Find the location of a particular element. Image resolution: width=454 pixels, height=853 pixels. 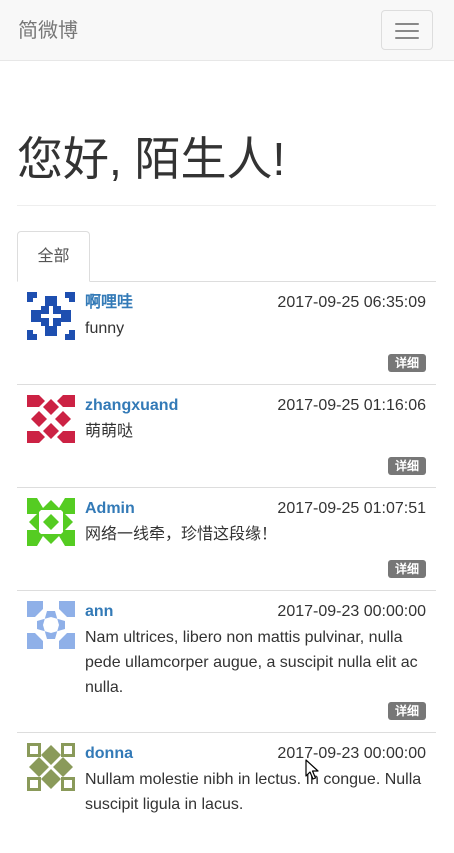

divider is located at coordinates (226, 205).